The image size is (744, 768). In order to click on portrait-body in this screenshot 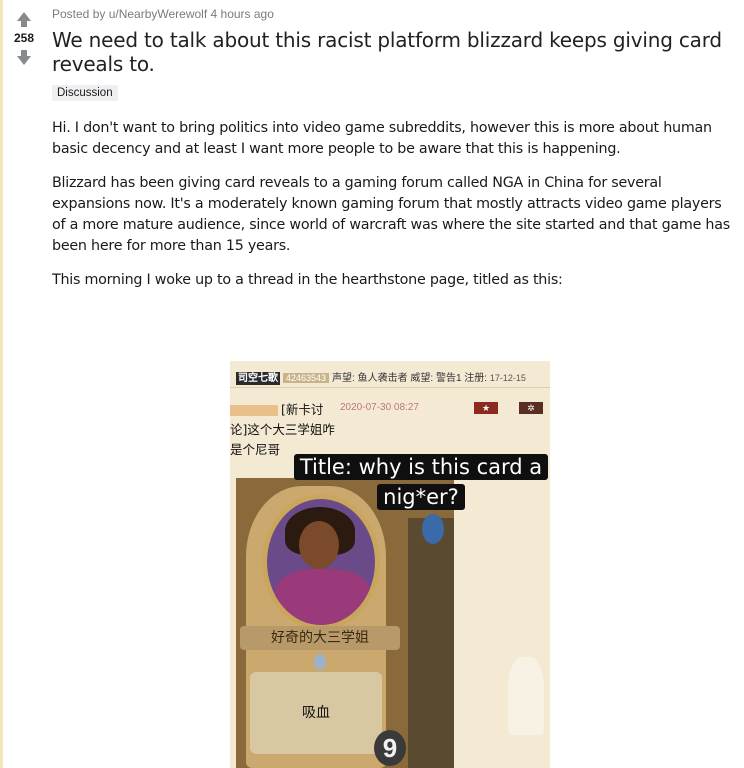, I will do `click(323, 597)`.